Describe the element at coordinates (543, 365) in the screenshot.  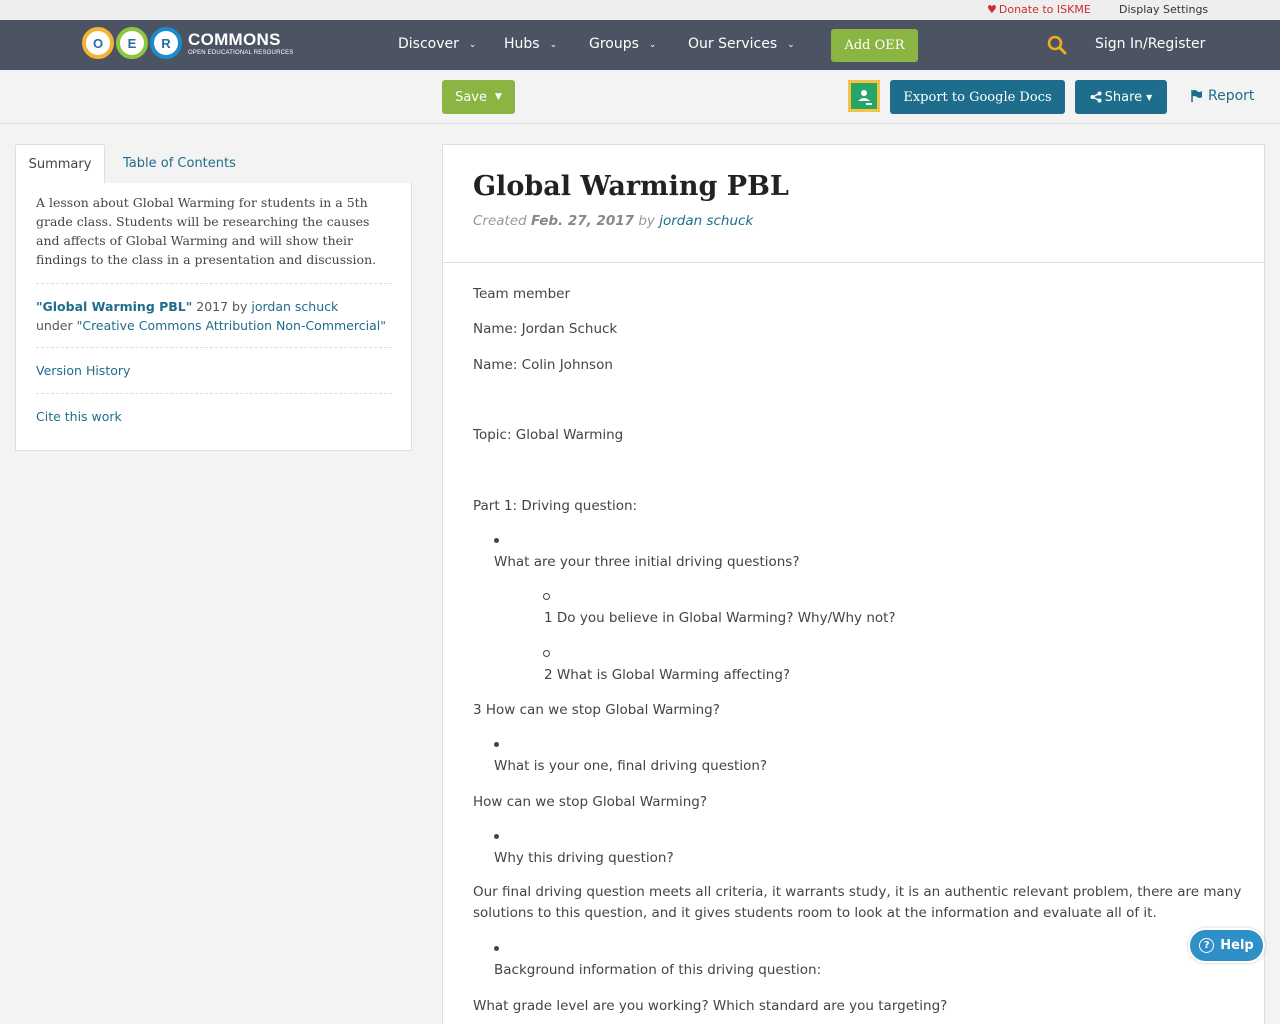
I see `name-line: Name: Colin Johnson` at that location.